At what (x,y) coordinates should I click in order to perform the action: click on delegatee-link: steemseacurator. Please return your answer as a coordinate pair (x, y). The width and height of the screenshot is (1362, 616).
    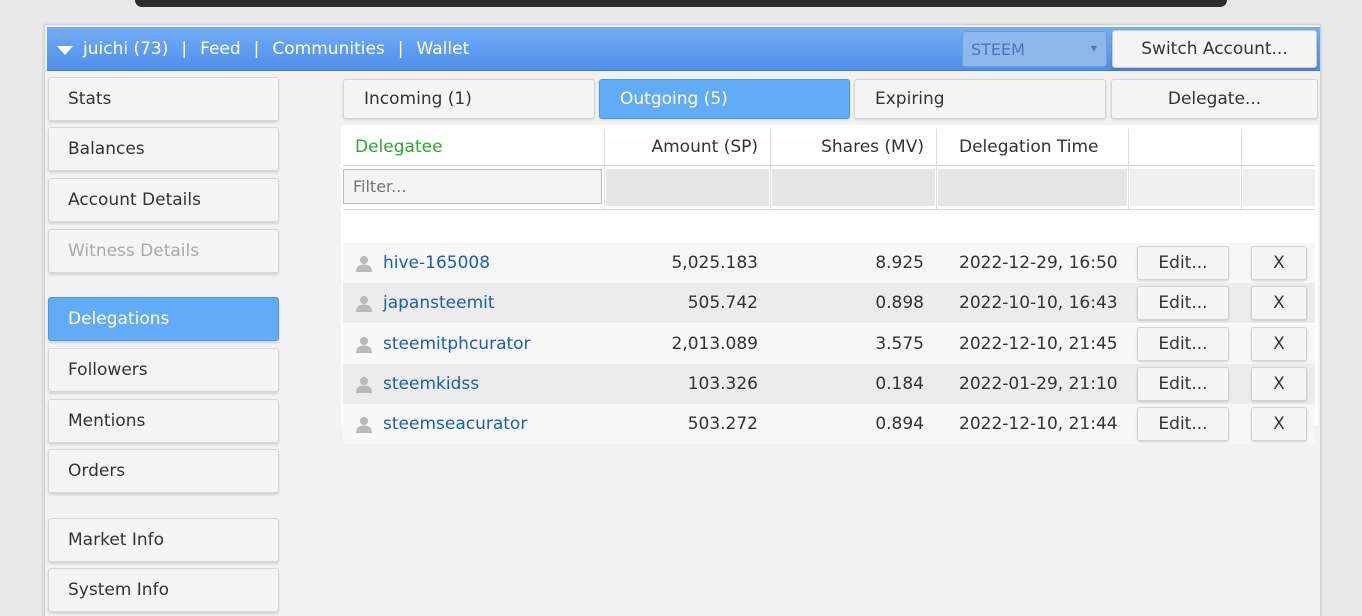
    Looking at the image, I should click on (455, 424).